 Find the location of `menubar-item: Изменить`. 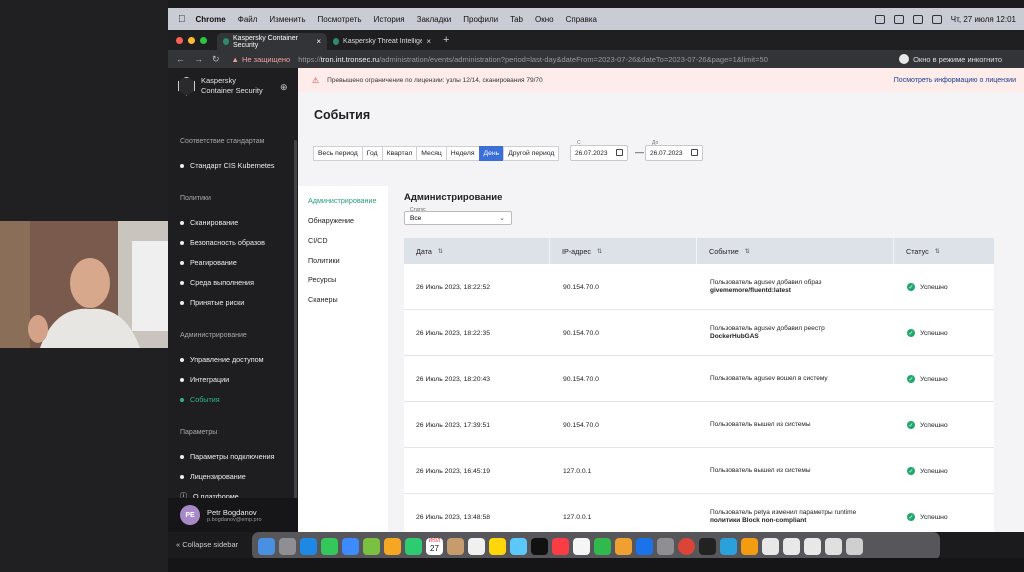

menubar-item: Изменить is located at coordinates (287, 19).